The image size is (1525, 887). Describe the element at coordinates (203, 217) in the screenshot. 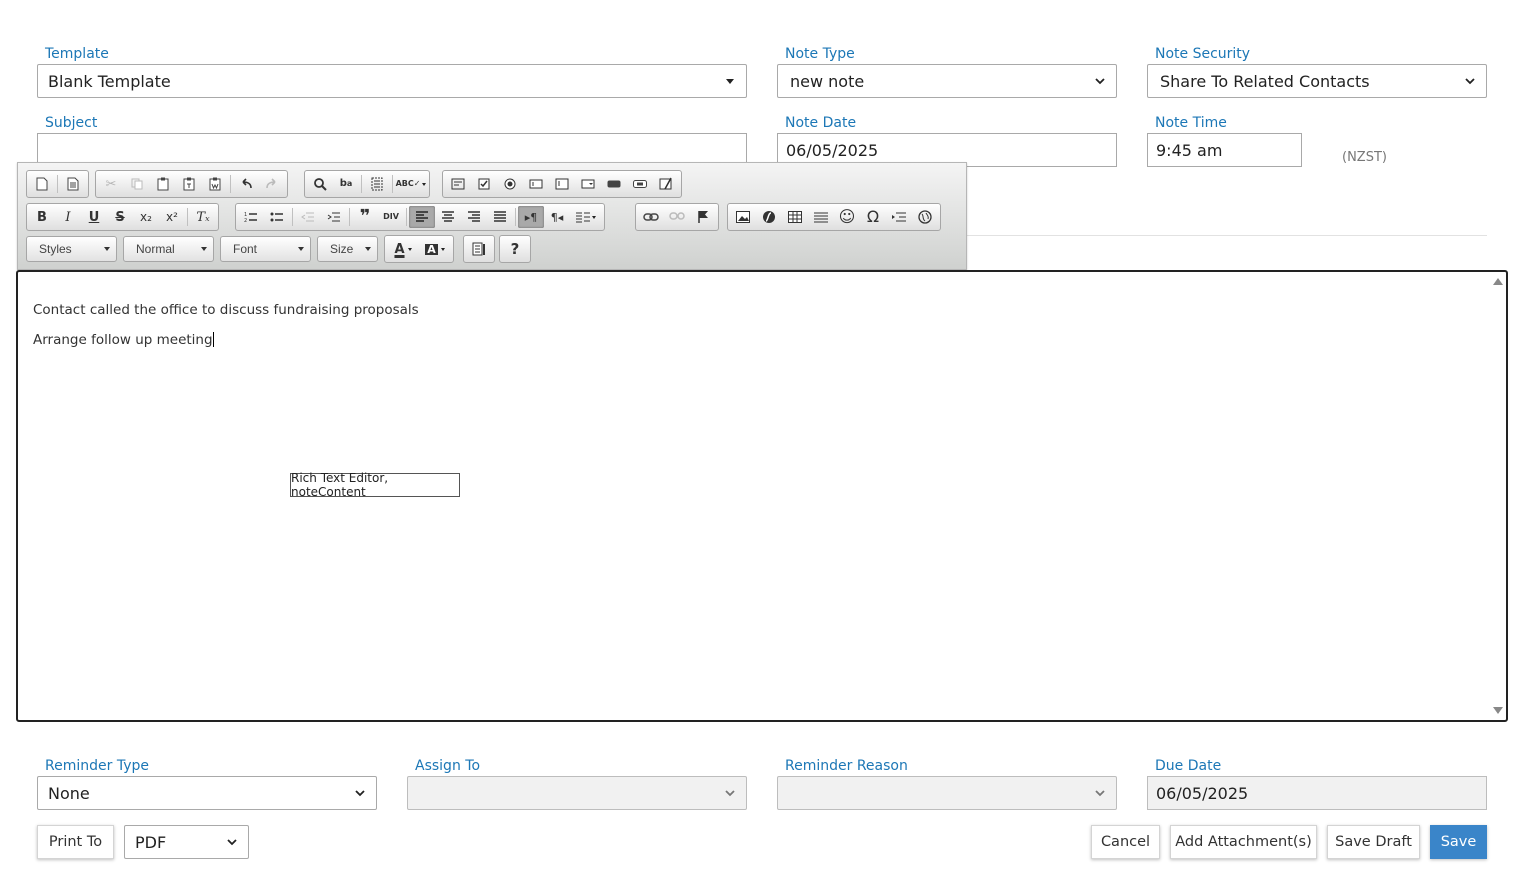

I see `remove-format-icon: Tₓ` at that location.